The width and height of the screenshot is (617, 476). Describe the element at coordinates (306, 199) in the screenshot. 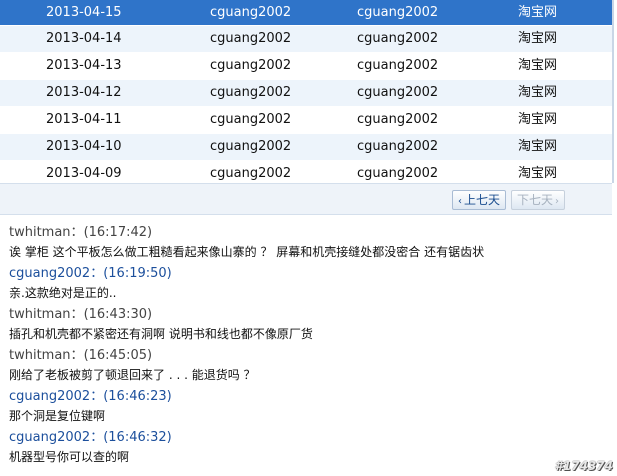

I see `pagination-bar: ‹ 上七天 下七天 ›` at that location.